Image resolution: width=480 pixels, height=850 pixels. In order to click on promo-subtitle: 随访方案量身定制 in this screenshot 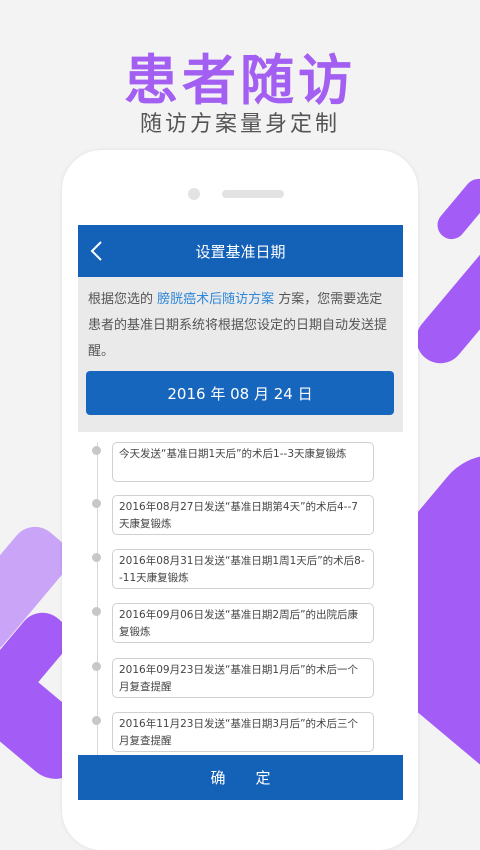, I will do `click(239, 124)`.